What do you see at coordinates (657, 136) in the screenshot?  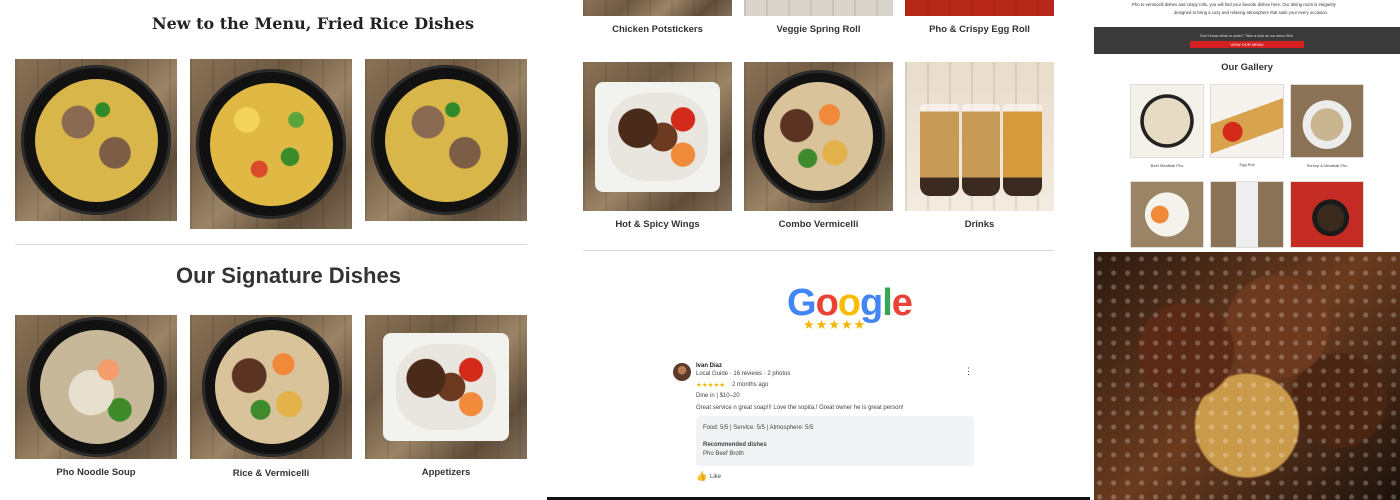 I see `wings-photo` at bounding box center [657, 136].